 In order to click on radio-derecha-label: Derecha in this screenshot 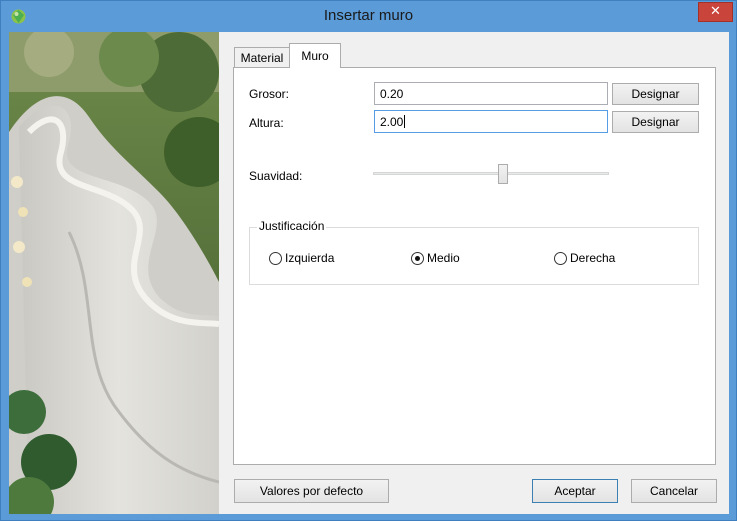, I will do `click(593, 258)`.